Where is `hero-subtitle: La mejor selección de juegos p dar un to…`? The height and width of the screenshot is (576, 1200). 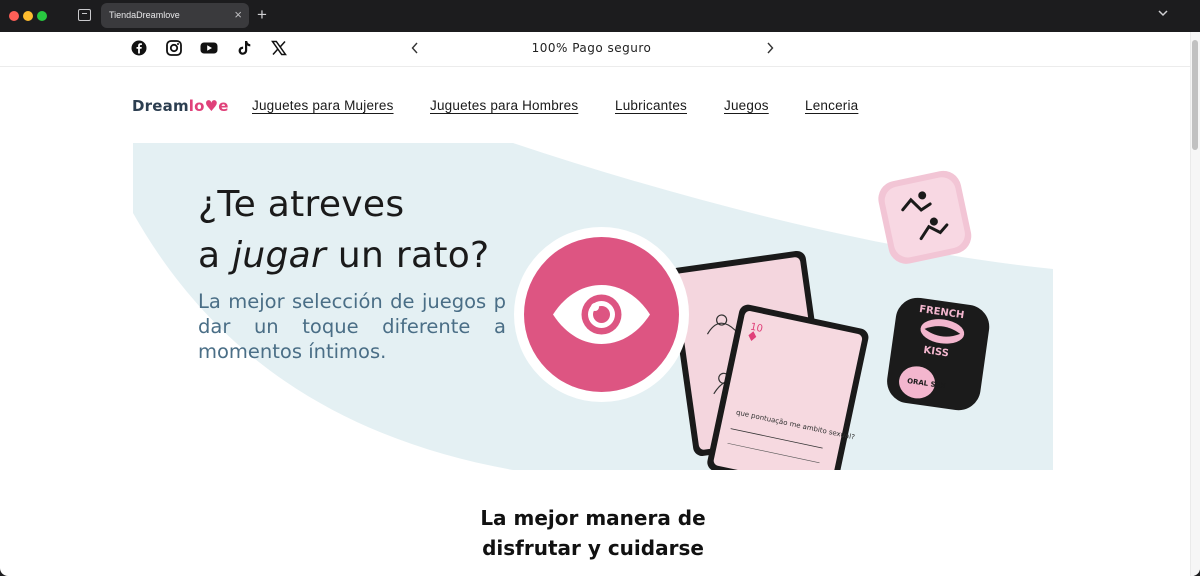
hero-subtitle: La mejor selección de juegos p dar un to… is located at coordinates (352, 326).